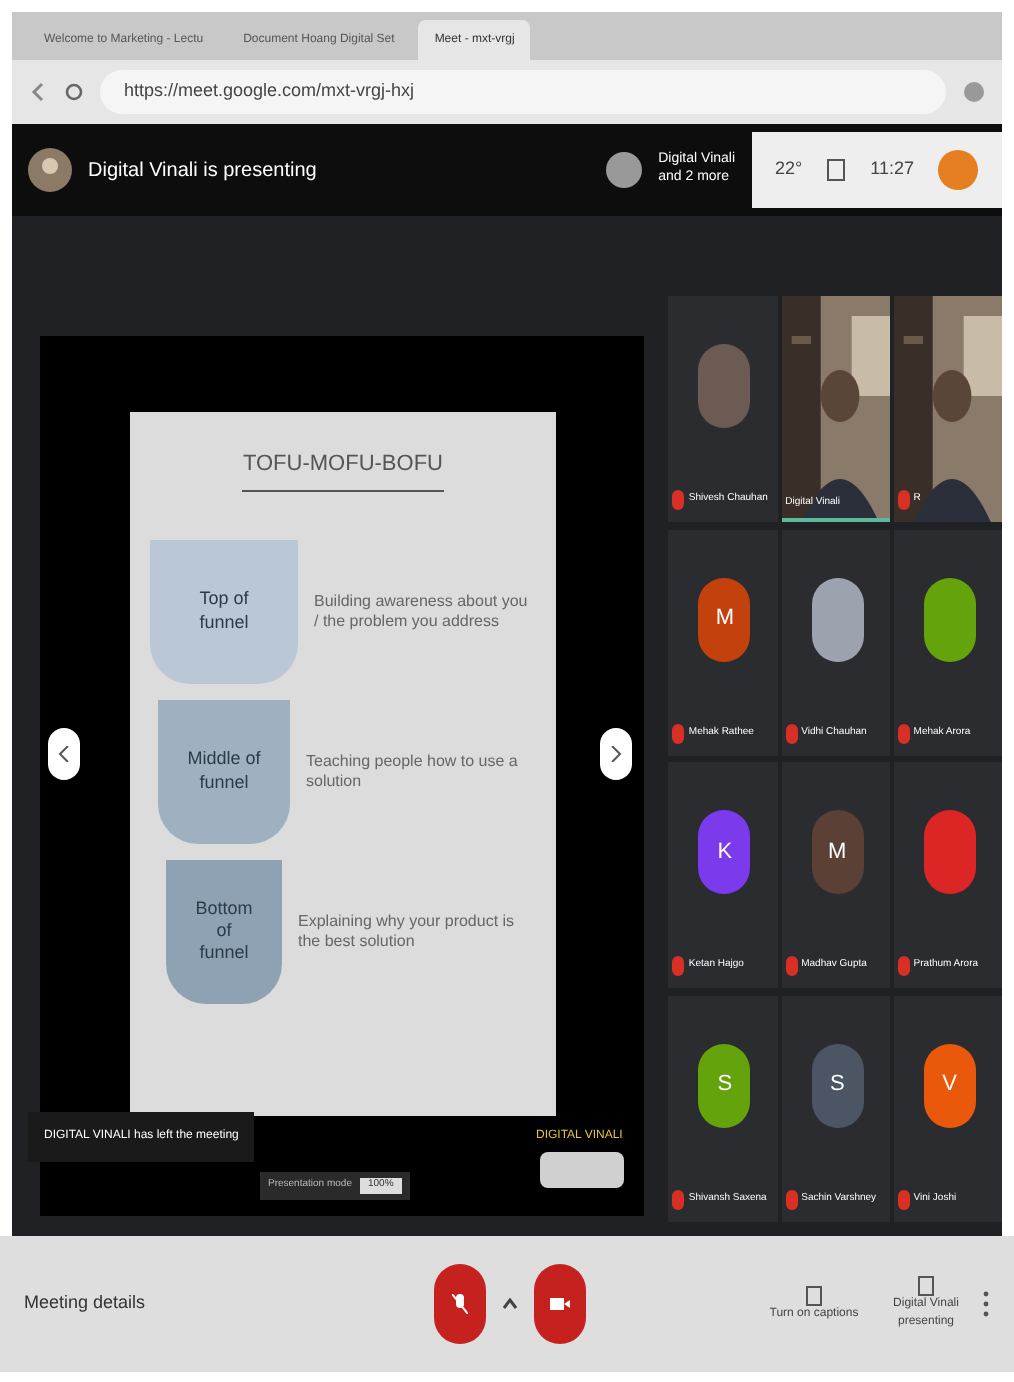 Image resolution: width=1014 pixels, height=1382 pixels. What do you see at coordinates (342, 469) in the screenshot?
I see `slide-title: TOFU-MOFU-BOFU` at bounding box center [342, 469].